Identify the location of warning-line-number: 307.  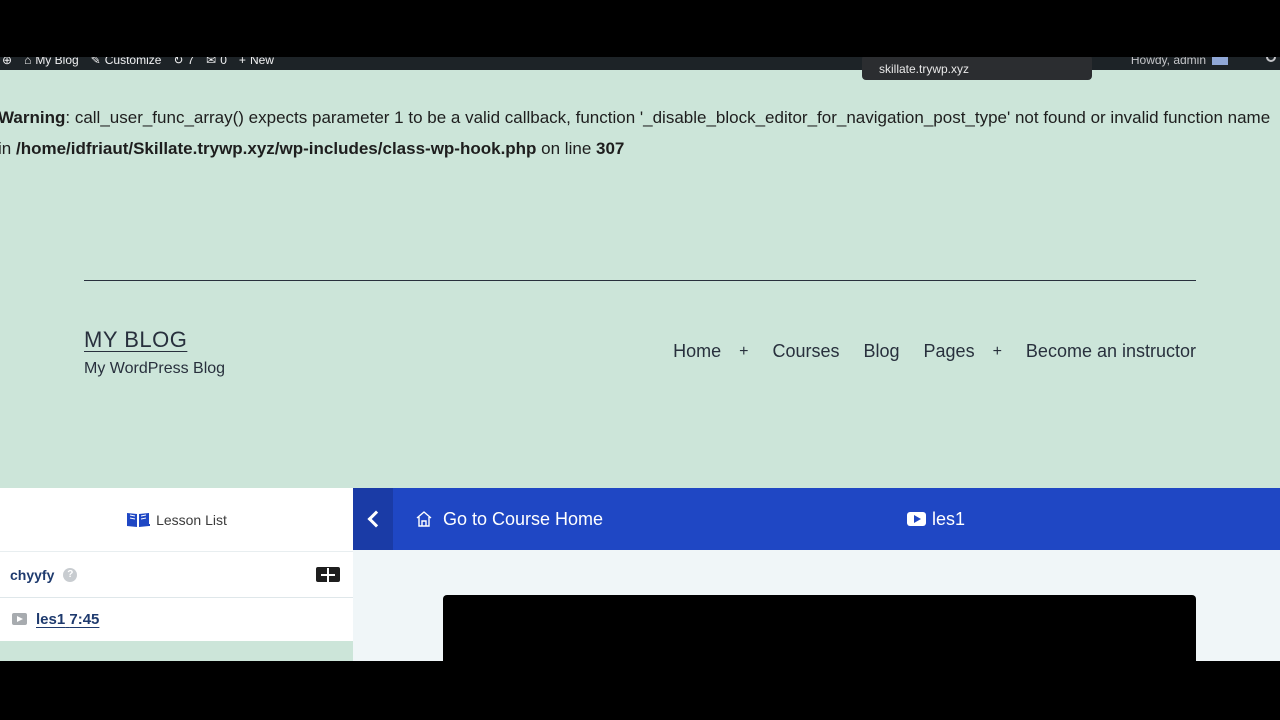
(610, 148).